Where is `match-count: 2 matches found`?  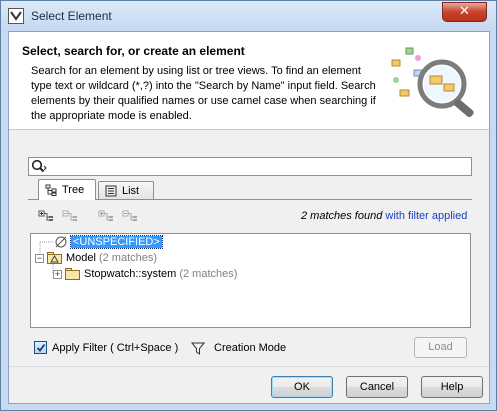 match-count: 2 matches found is located at coordinates (342, 216).